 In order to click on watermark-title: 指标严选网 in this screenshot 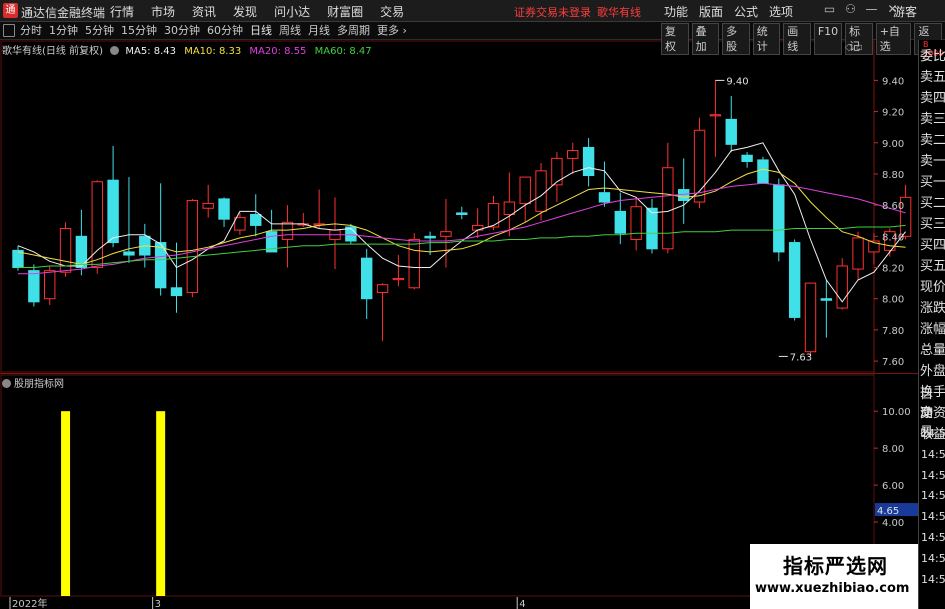, I will do `click(835, 566)`.